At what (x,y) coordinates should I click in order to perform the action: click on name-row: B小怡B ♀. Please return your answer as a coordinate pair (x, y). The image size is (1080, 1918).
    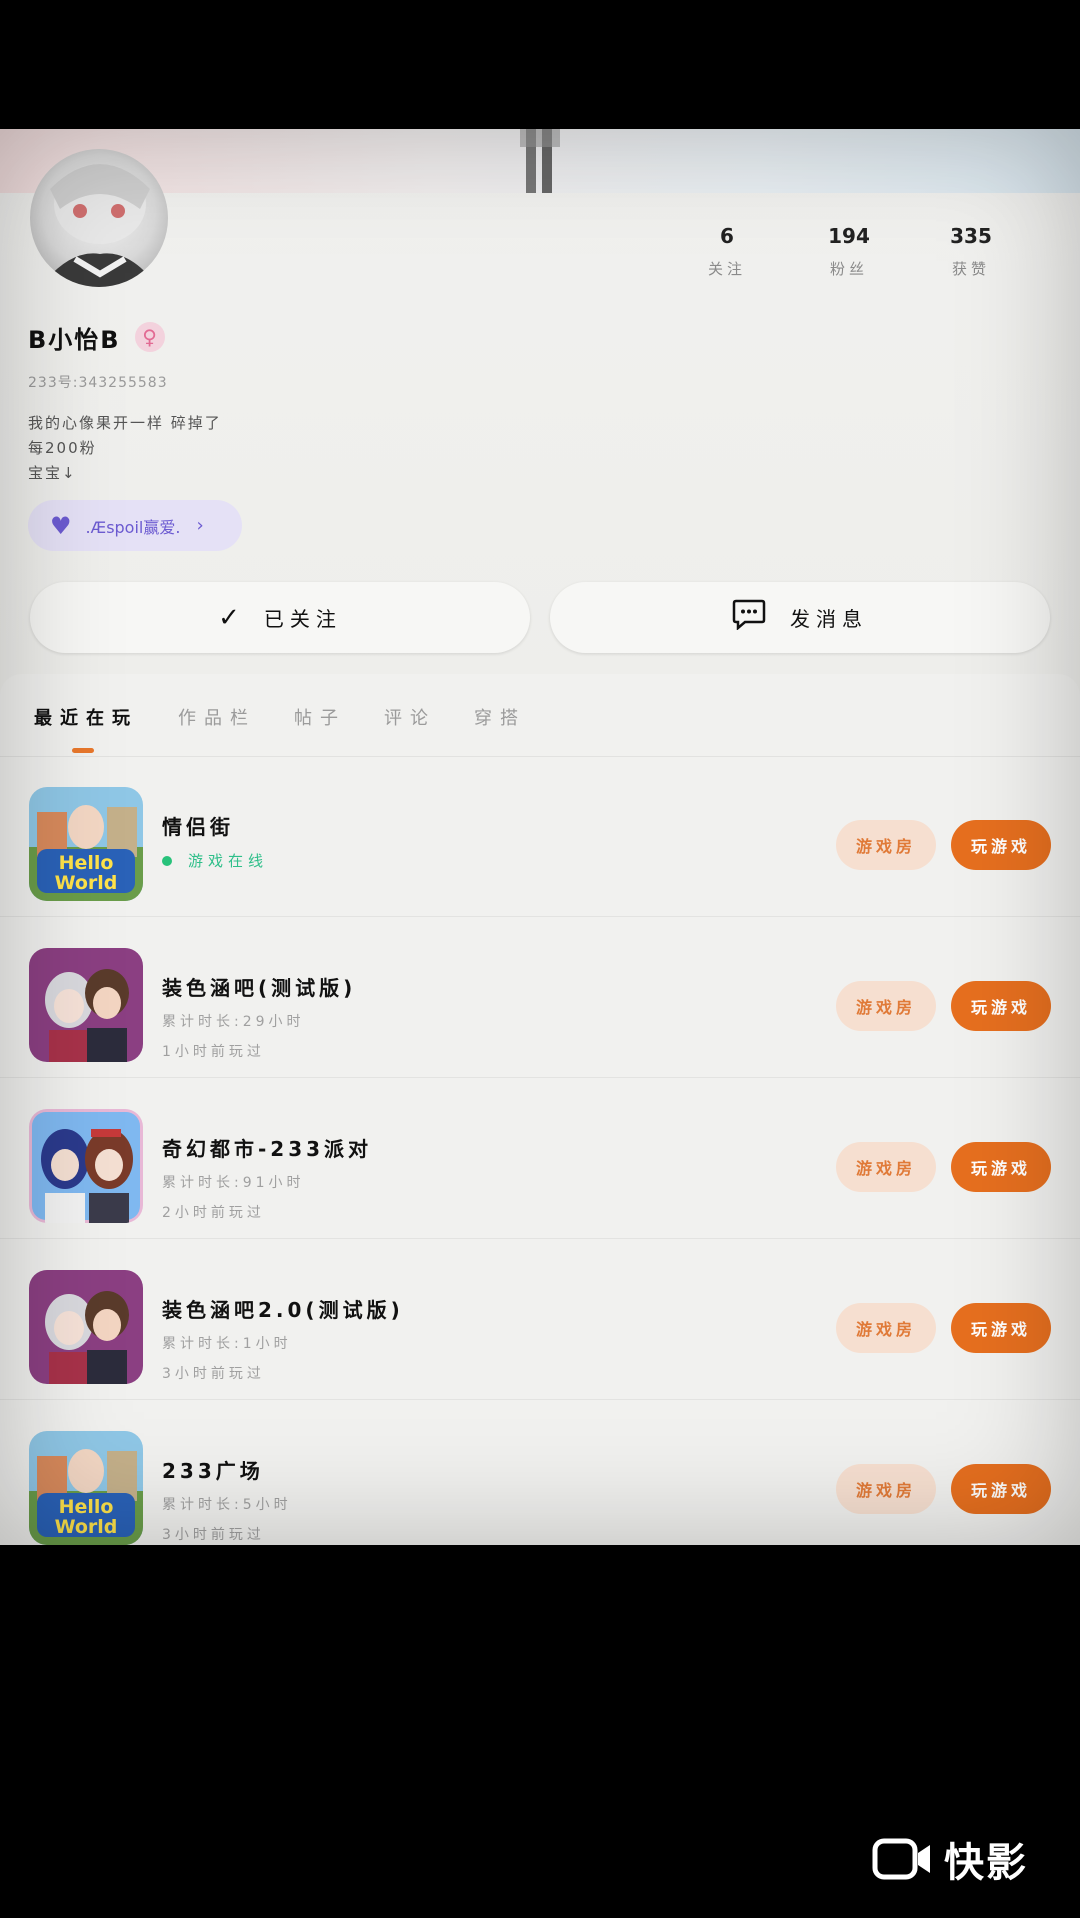
    Looking at the image, I should click on (96, 337).